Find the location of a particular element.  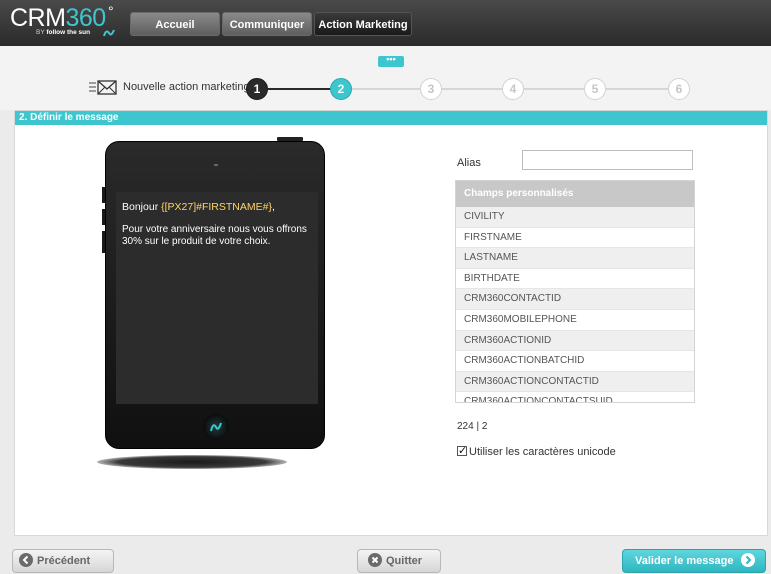

collapse-toggle: ••• is located at coordinates (391, 61).